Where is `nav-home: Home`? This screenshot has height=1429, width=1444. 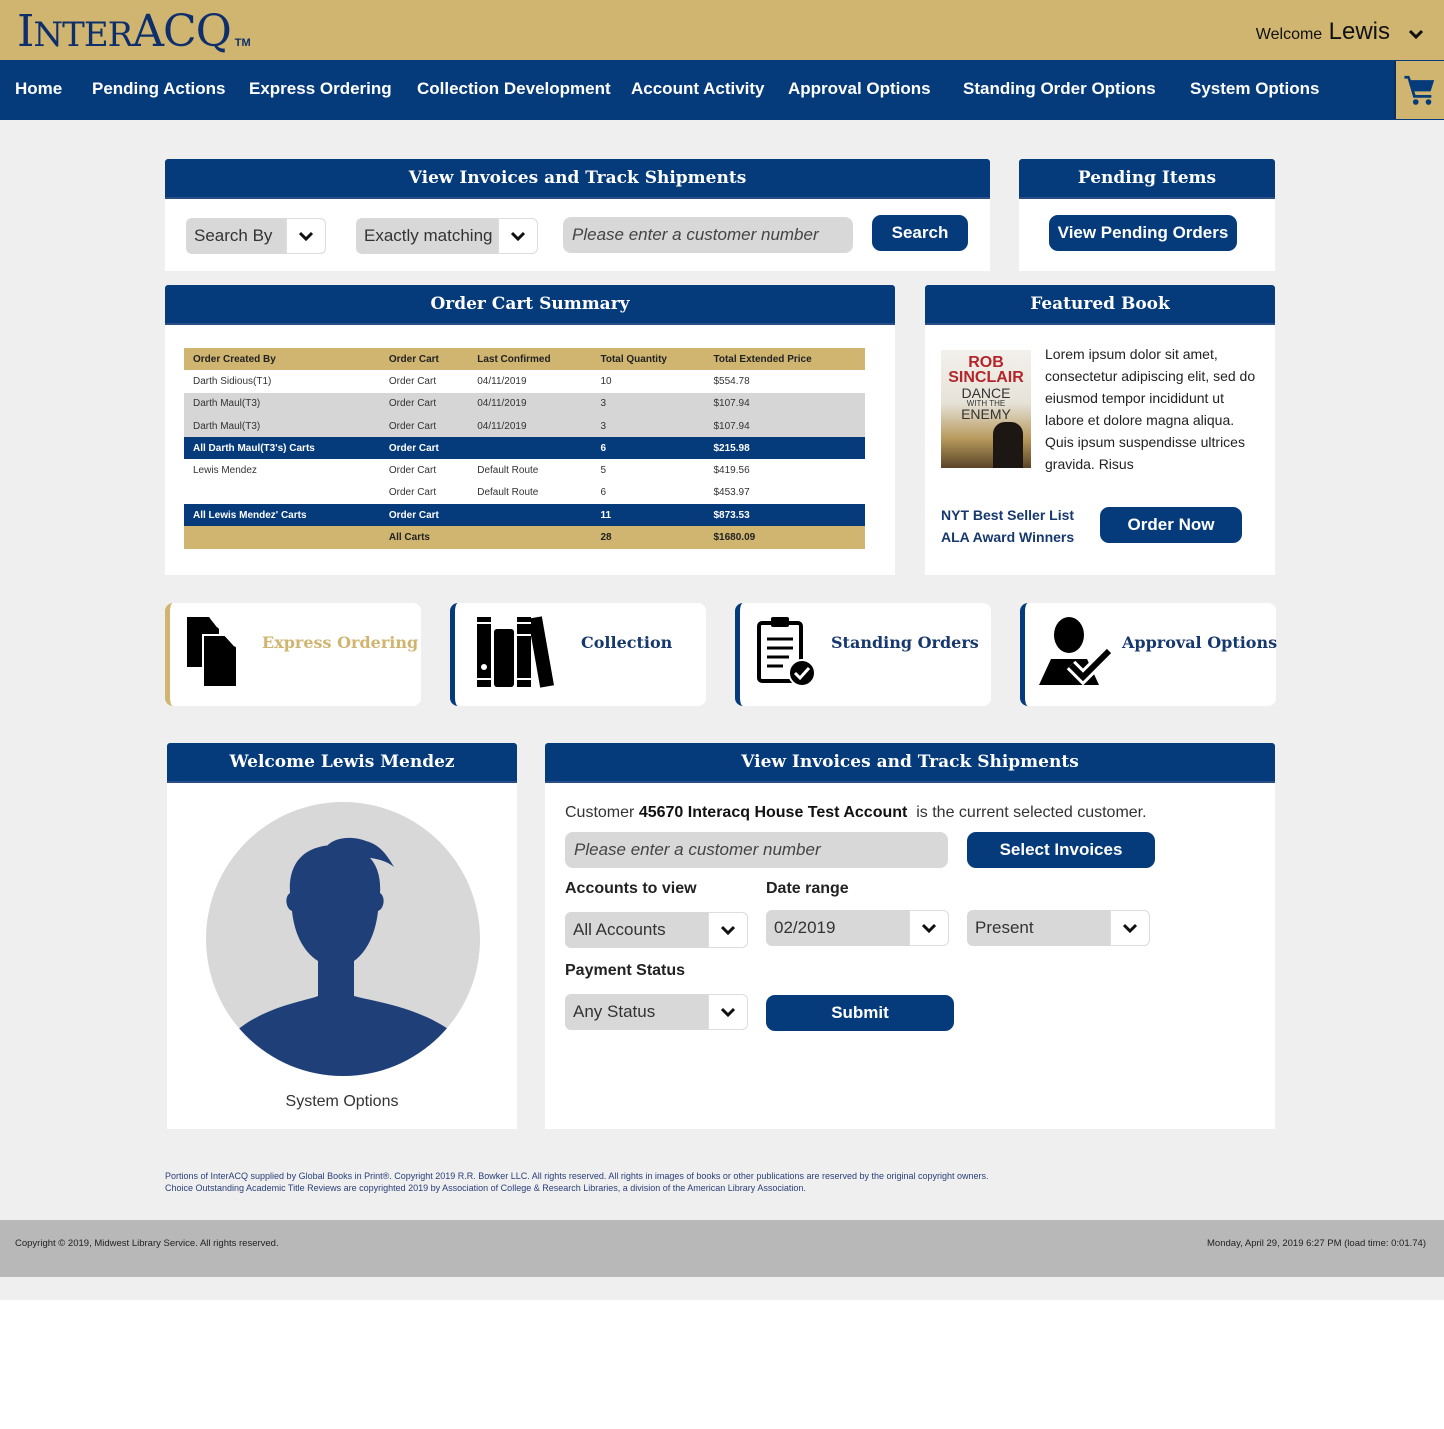 nav-home: Home is located at coordinates (38, 89).